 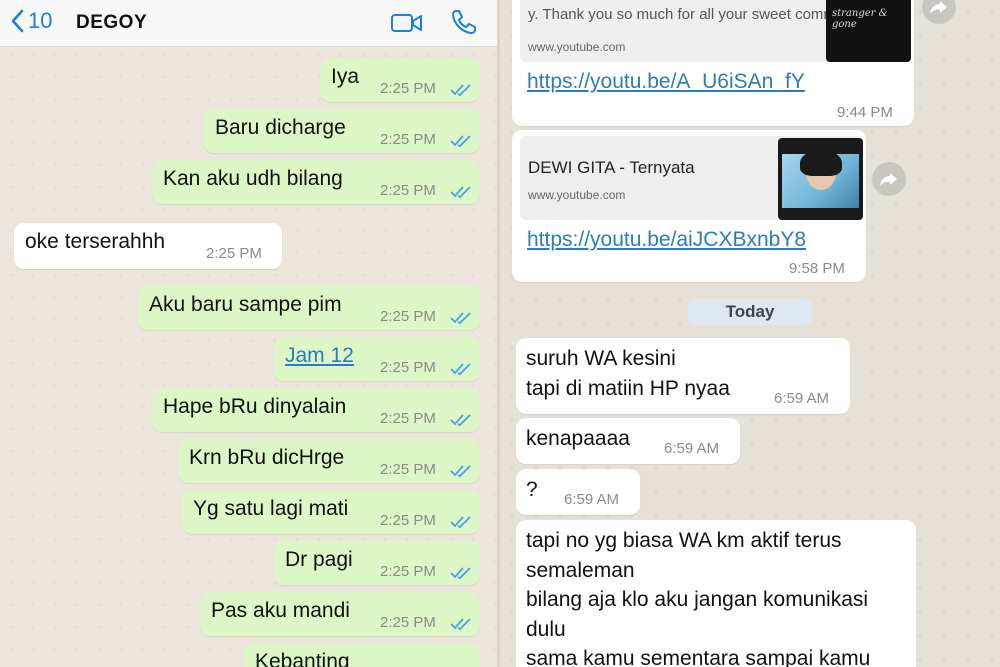 I want to click on thumbnail-caption: stranger & gone, so click(x=860, y=19).